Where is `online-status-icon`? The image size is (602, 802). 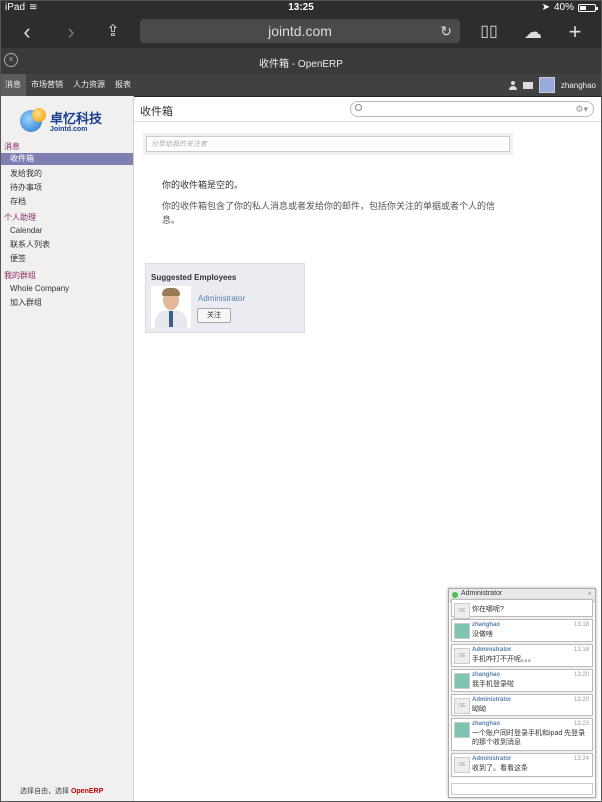 online-status-icon is located at coordinates (455, 595).